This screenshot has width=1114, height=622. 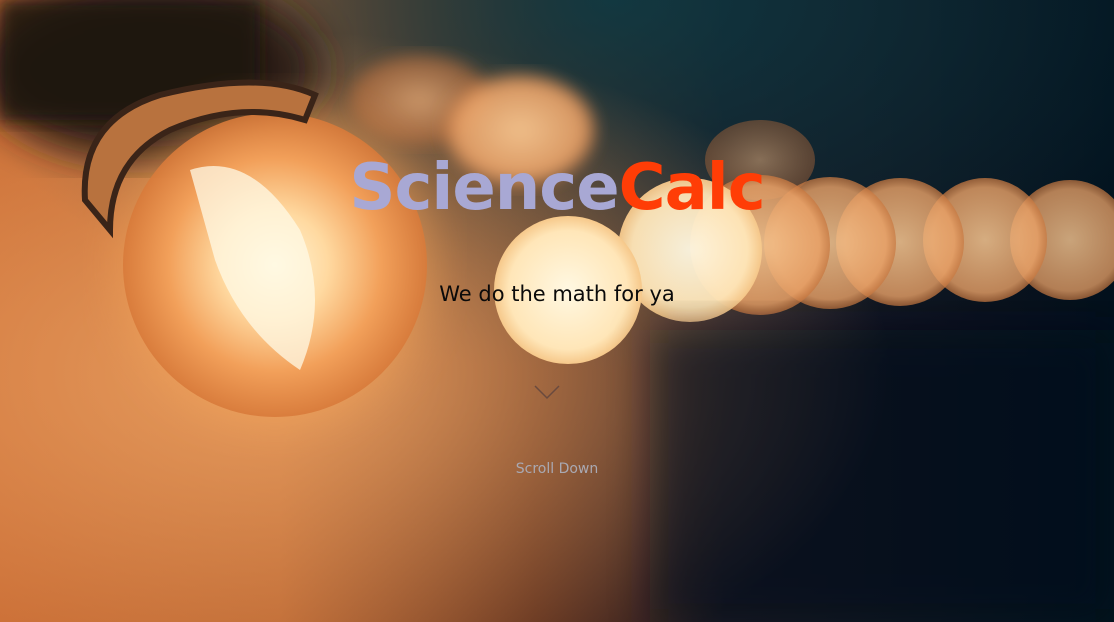 I want to click on chevron-down-icon, so click(x=547, y=392).